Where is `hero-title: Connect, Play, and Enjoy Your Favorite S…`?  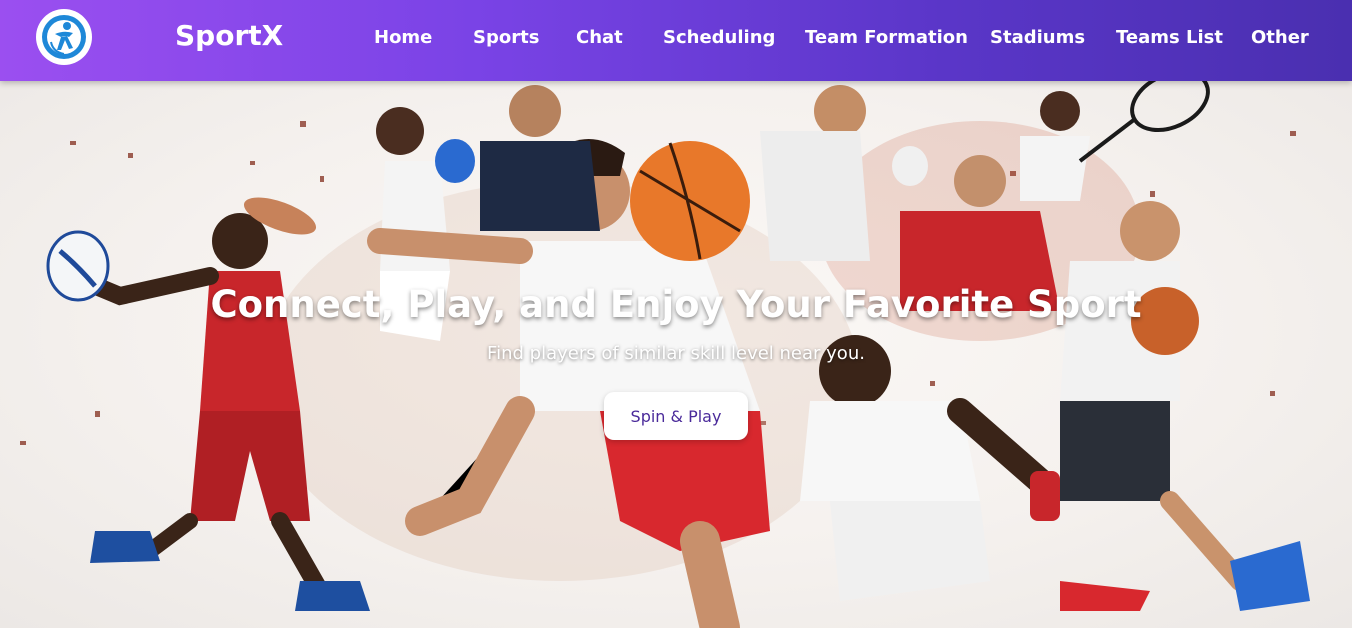 hero-title: Connect, Play, and Enjoy Your Favorite S… is located at coordinates (676, 304).